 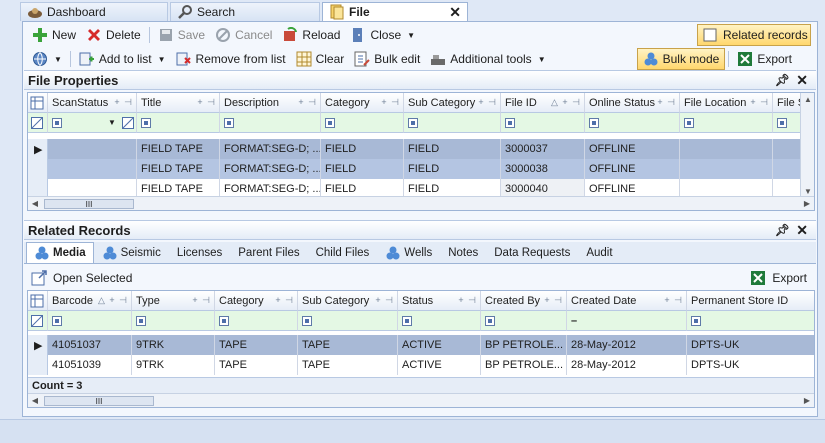 I want to click on reload-button: Reload, so click(x=311, y=35).